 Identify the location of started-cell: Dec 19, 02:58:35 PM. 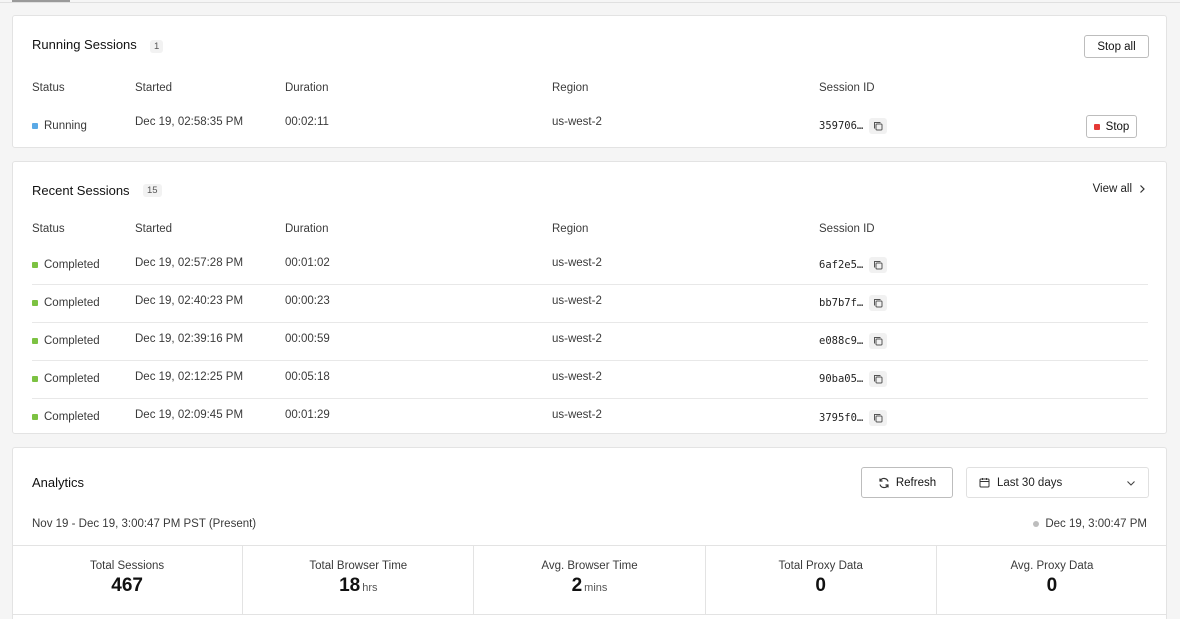
(189, 122).